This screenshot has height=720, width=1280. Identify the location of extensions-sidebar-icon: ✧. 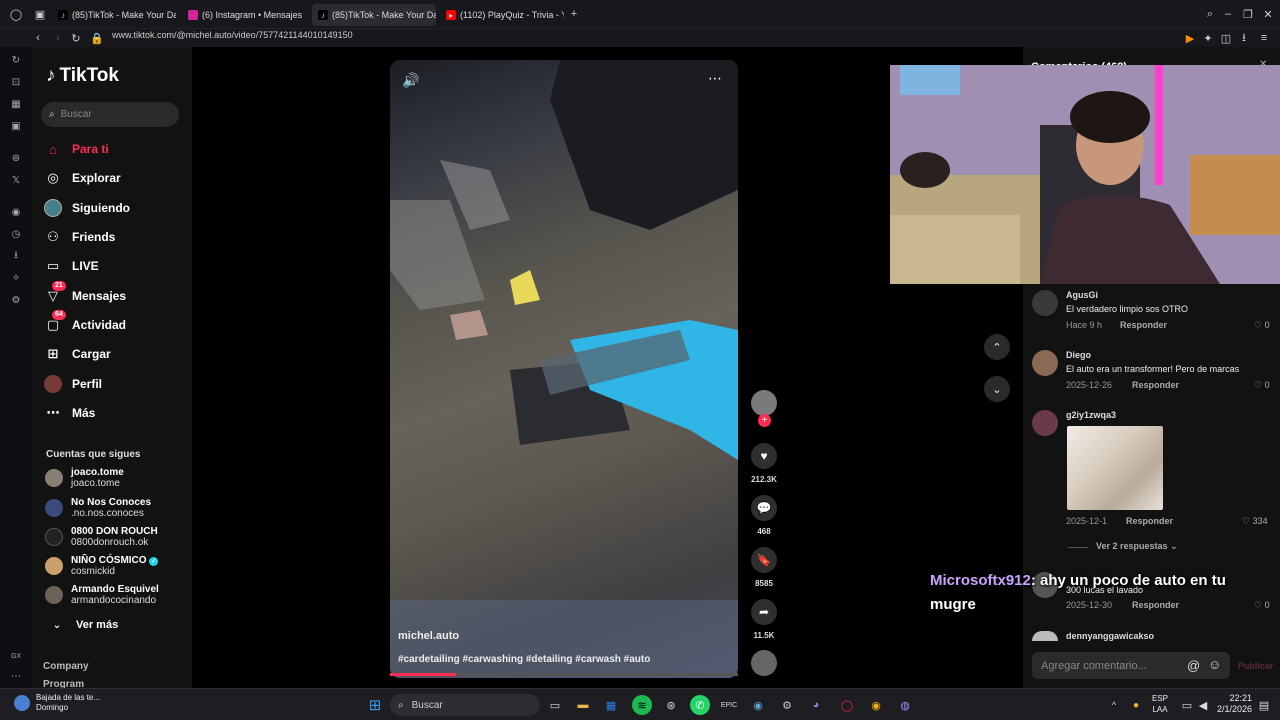
(16, 278).